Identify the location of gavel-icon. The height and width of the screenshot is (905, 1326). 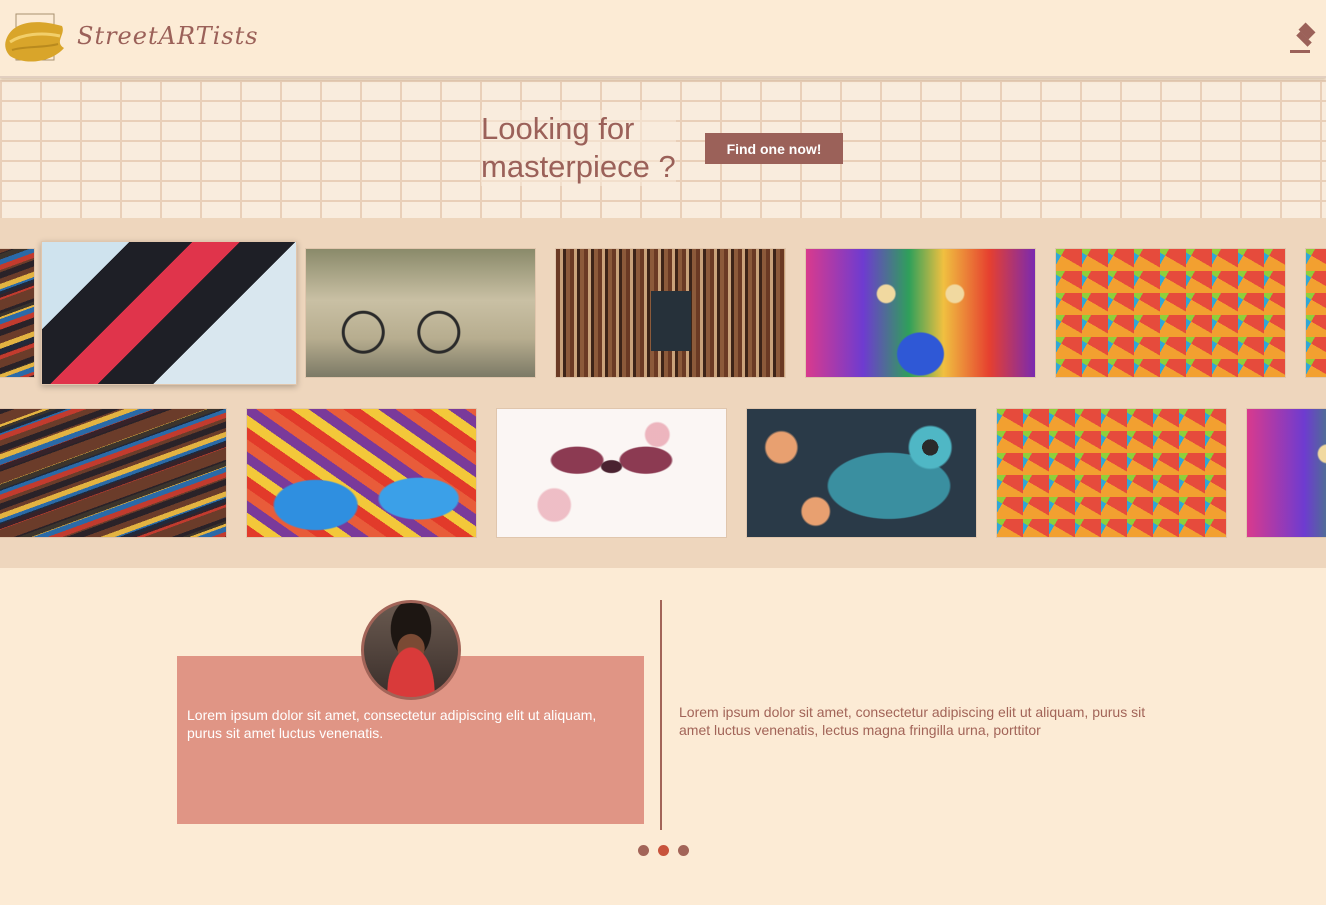
(1305, 39).